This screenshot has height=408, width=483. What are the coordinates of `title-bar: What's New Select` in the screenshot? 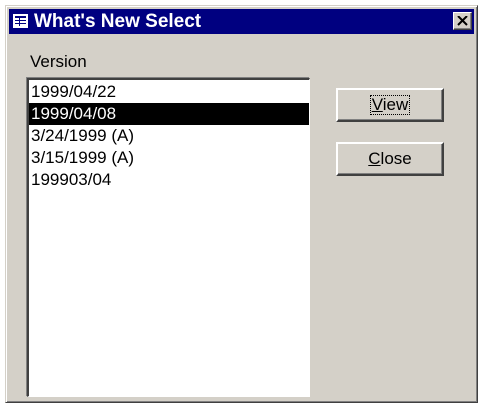 It's located at (241, 21).